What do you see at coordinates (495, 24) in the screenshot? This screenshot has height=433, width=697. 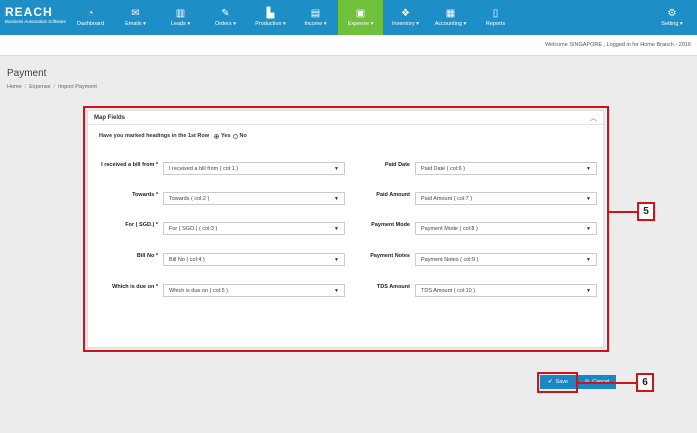 I see `nav-item-label: Reports` at bounding box center [495, 24].